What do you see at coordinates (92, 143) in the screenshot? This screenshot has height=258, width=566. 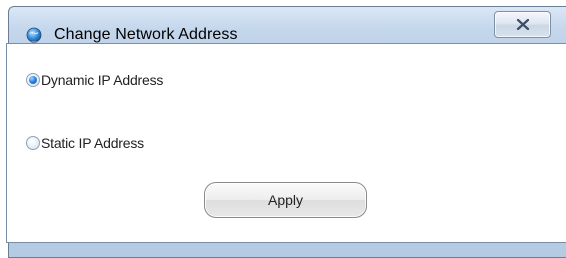 I see `static-ip-label: Static IP Address` at bounding box center [92, 143].